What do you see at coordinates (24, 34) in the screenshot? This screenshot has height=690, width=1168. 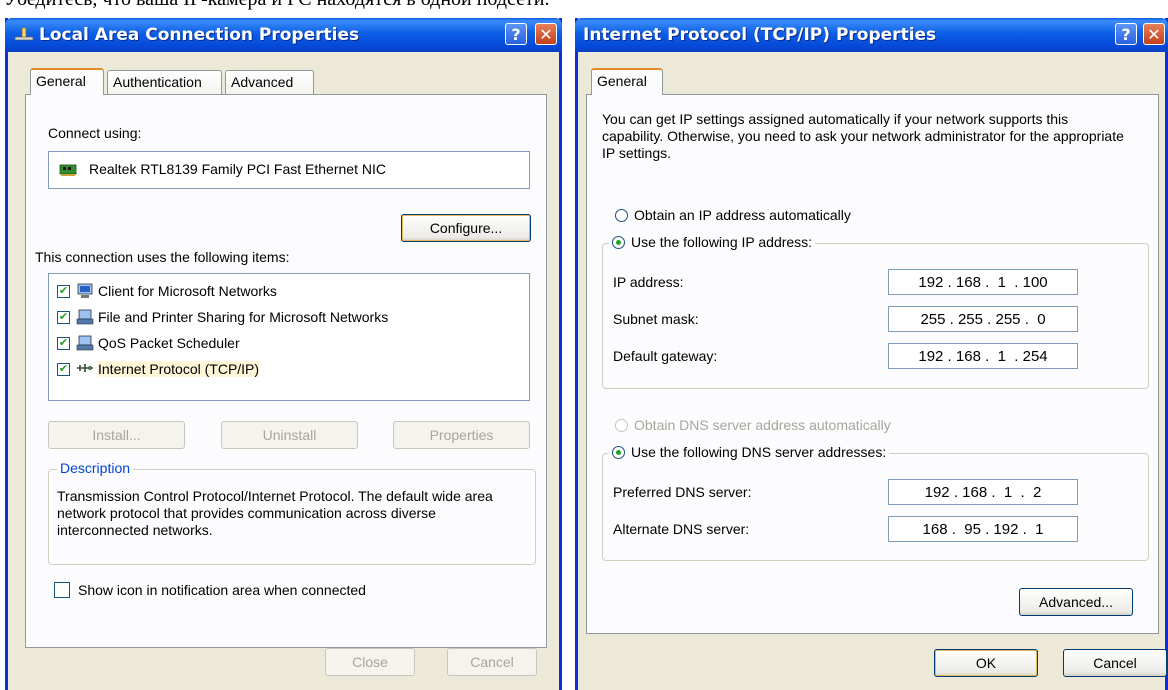 I see `network-connection-icon` at bounding box center [24, 34].